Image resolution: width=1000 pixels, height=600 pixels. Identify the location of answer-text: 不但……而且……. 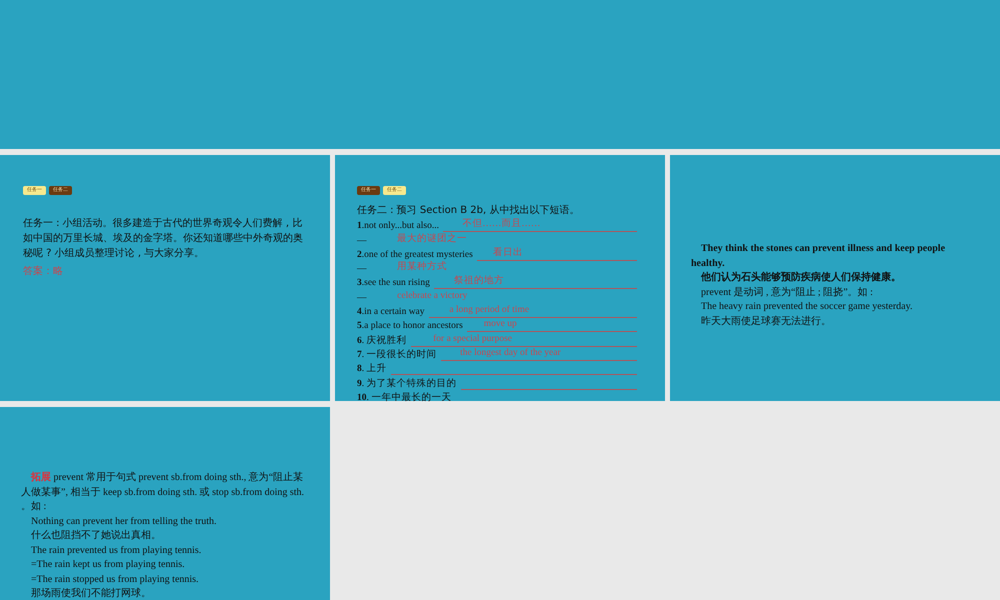
(501, 224).